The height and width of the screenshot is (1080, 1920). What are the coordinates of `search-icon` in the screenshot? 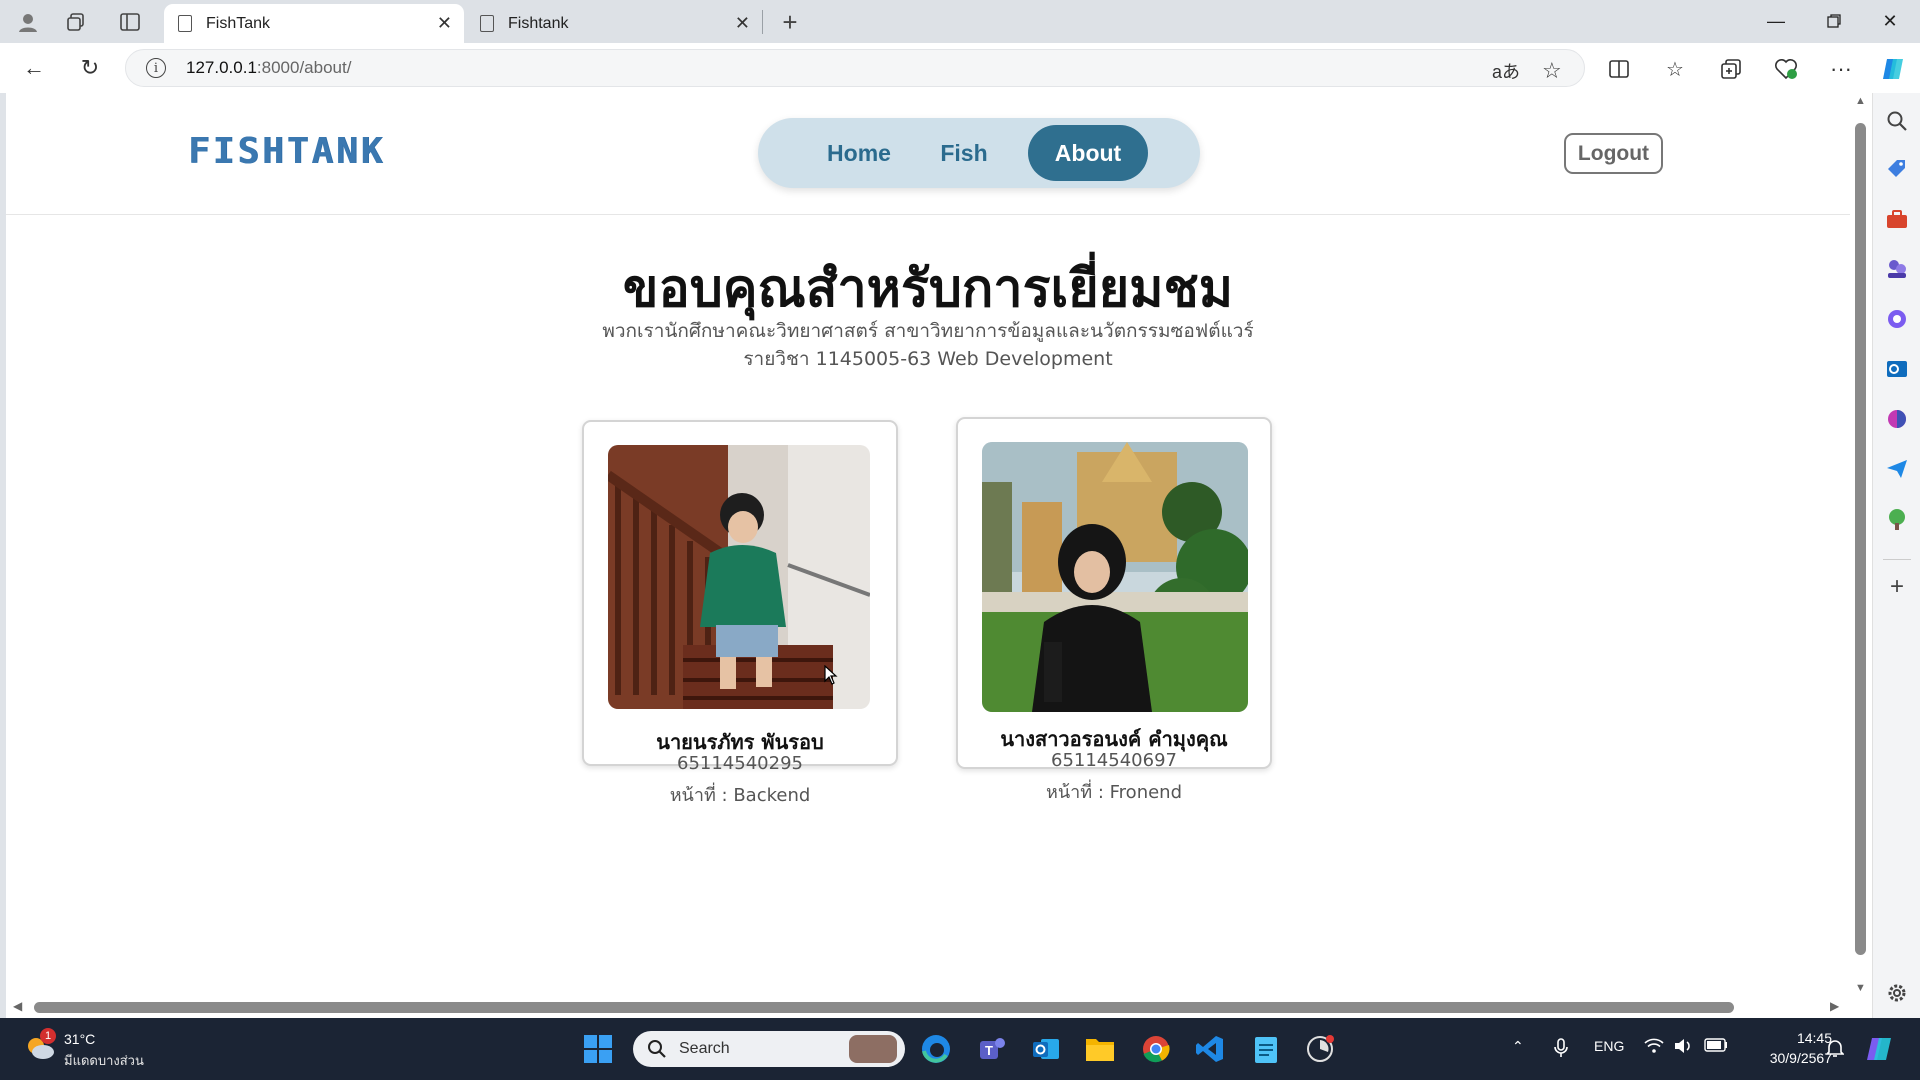 It's located at (657, 1049).